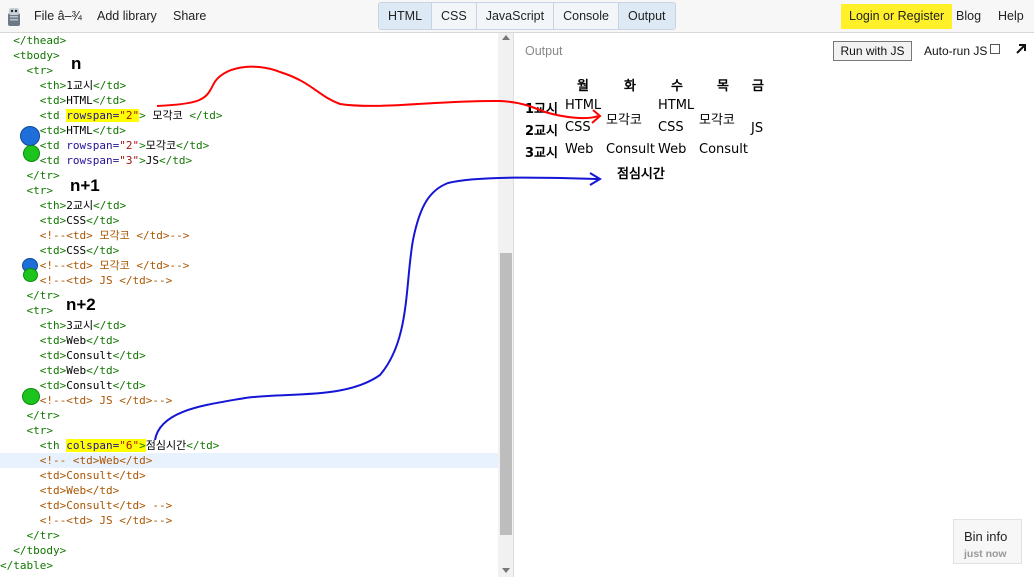  I want to click on code-token: CSS, so click(76, 220).